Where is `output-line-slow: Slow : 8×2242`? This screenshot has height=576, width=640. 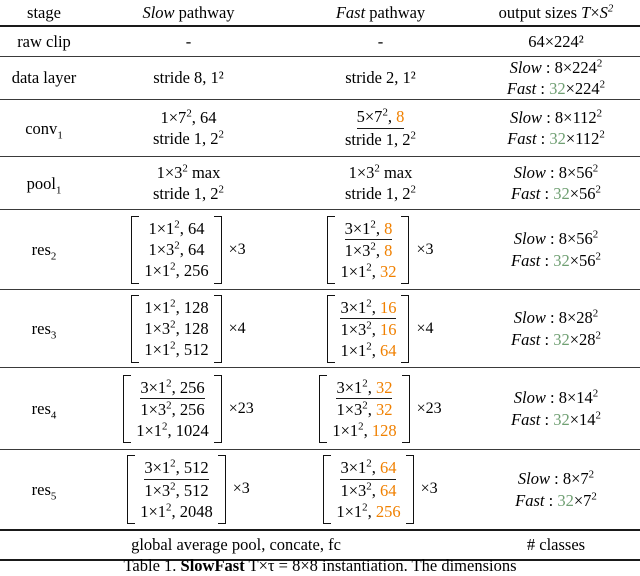 output-line-slow: Slow : 8×2242 is located at coordinates (556, 67).